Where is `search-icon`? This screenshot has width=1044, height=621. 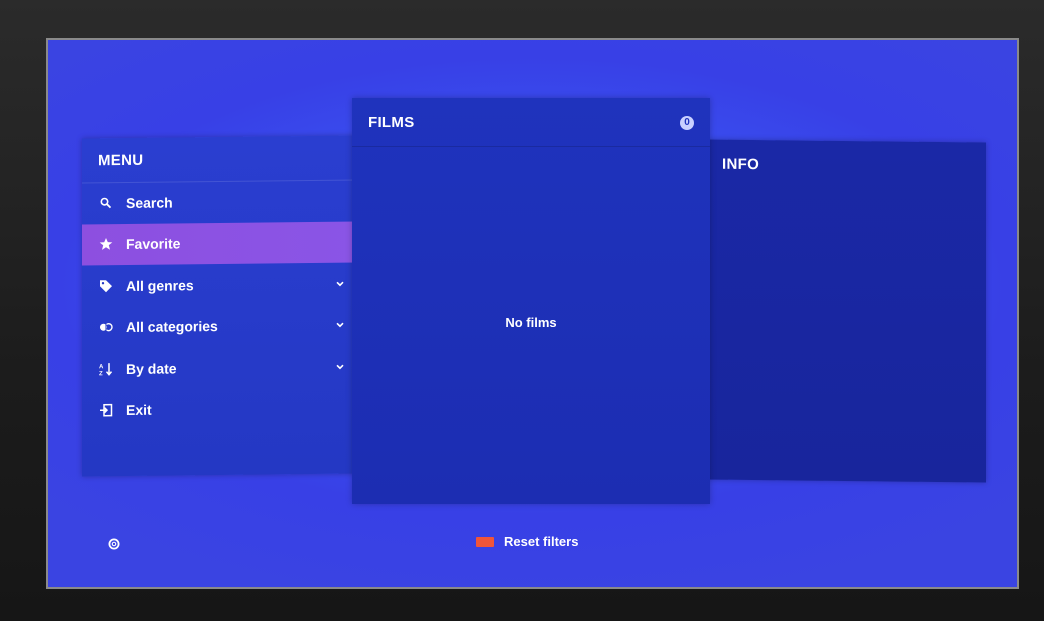 search-icon is located at coordinates (106, 203).